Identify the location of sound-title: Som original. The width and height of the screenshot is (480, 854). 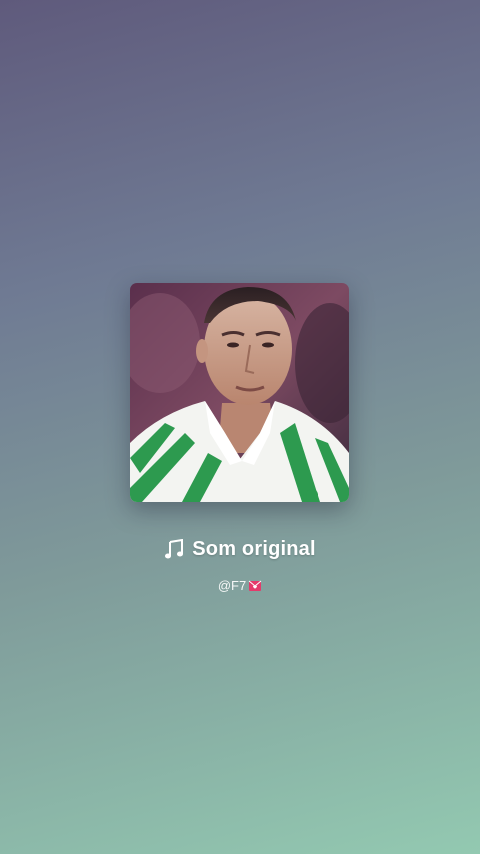
(254, 549).